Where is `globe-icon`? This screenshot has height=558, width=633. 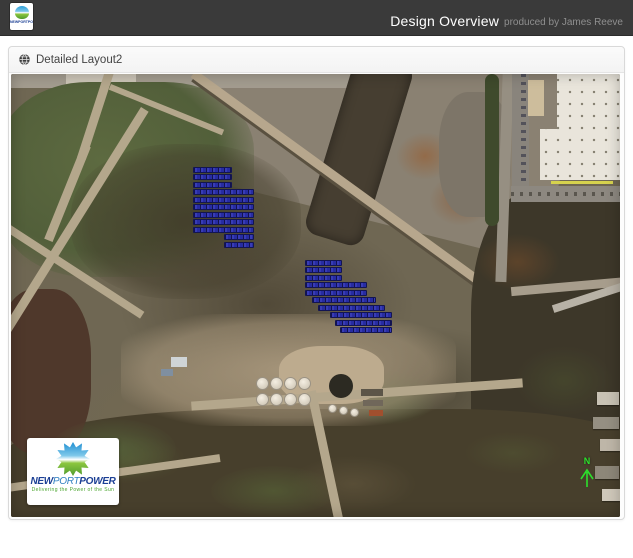
globe-icon is located at coordinates (24, 59).